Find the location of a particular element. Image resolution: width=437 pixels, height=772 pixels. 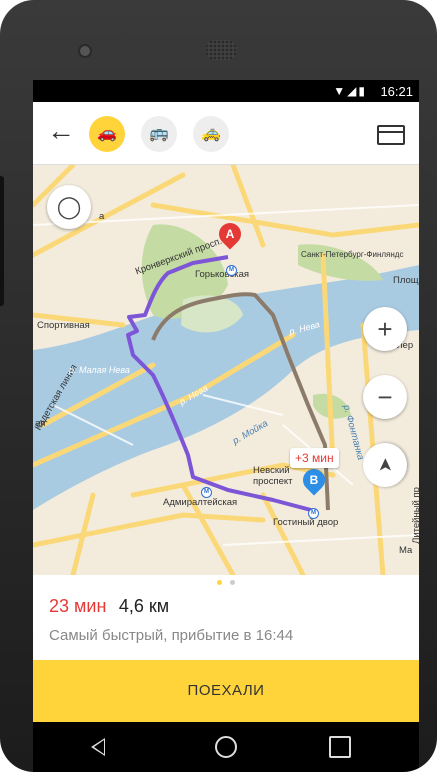

route-description: Самый быстрый, прибытие в 16:44 is located at coordinates (171, 635).